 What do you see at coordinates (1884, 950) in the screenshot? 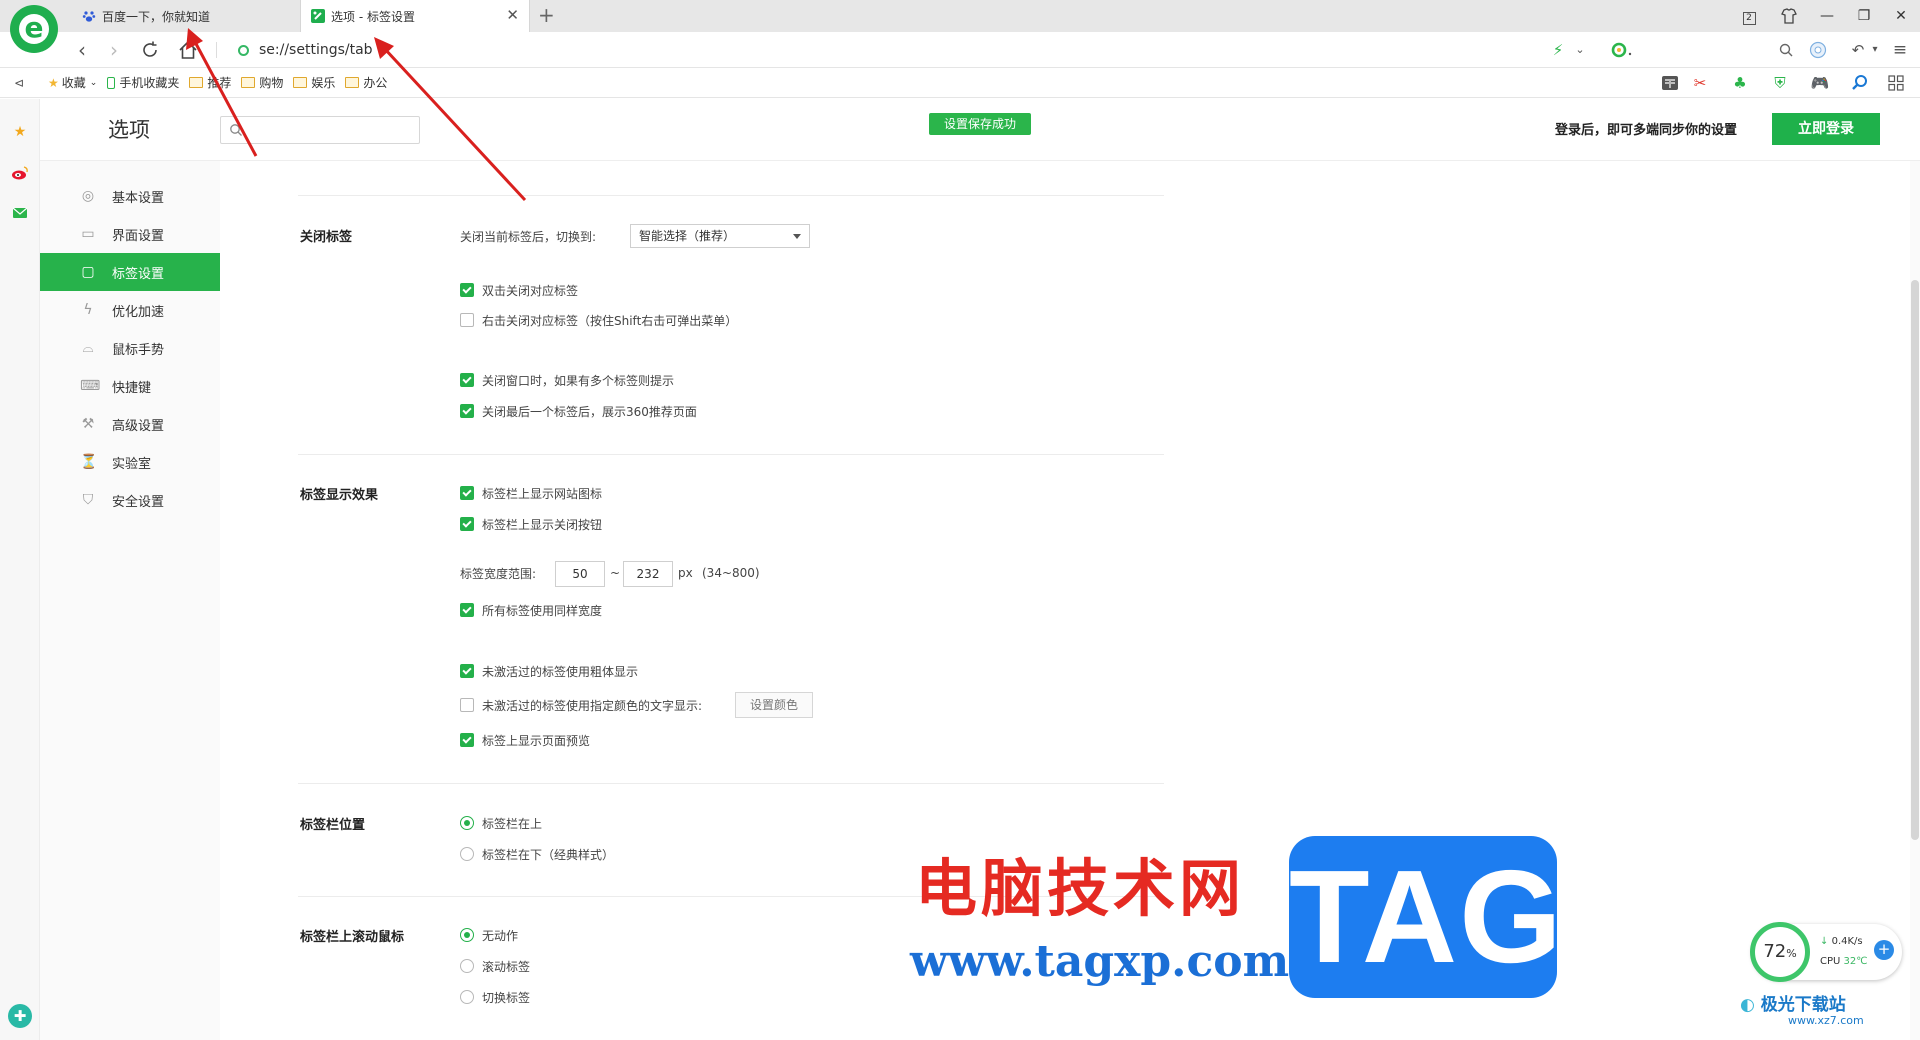
I see `add-icon: +` at bounding box center [1884, 950].